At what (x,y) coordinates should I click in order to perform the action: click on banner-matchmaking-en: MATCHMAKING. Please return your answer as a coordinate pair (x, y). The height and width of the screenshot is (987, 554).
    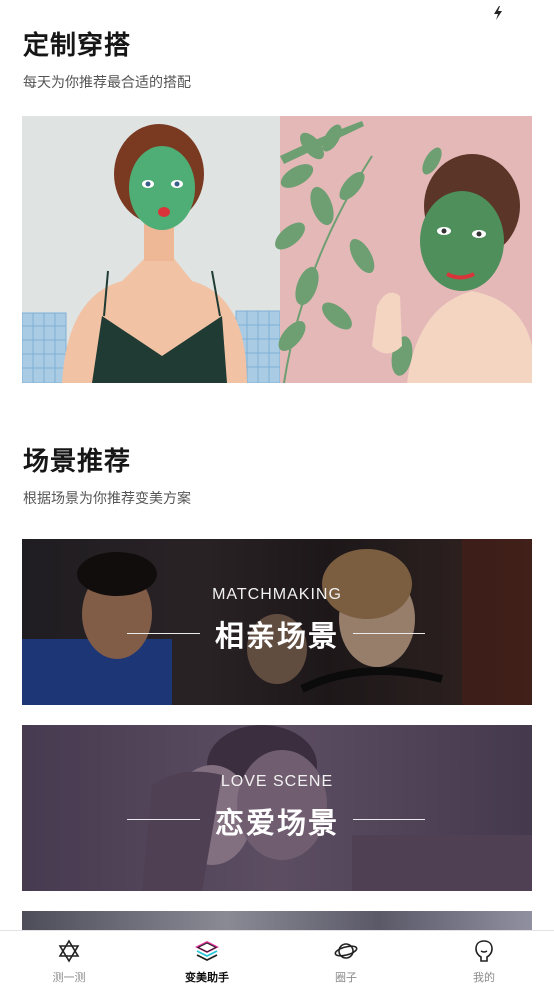
    Looking at the image, I should click on (277, 594).